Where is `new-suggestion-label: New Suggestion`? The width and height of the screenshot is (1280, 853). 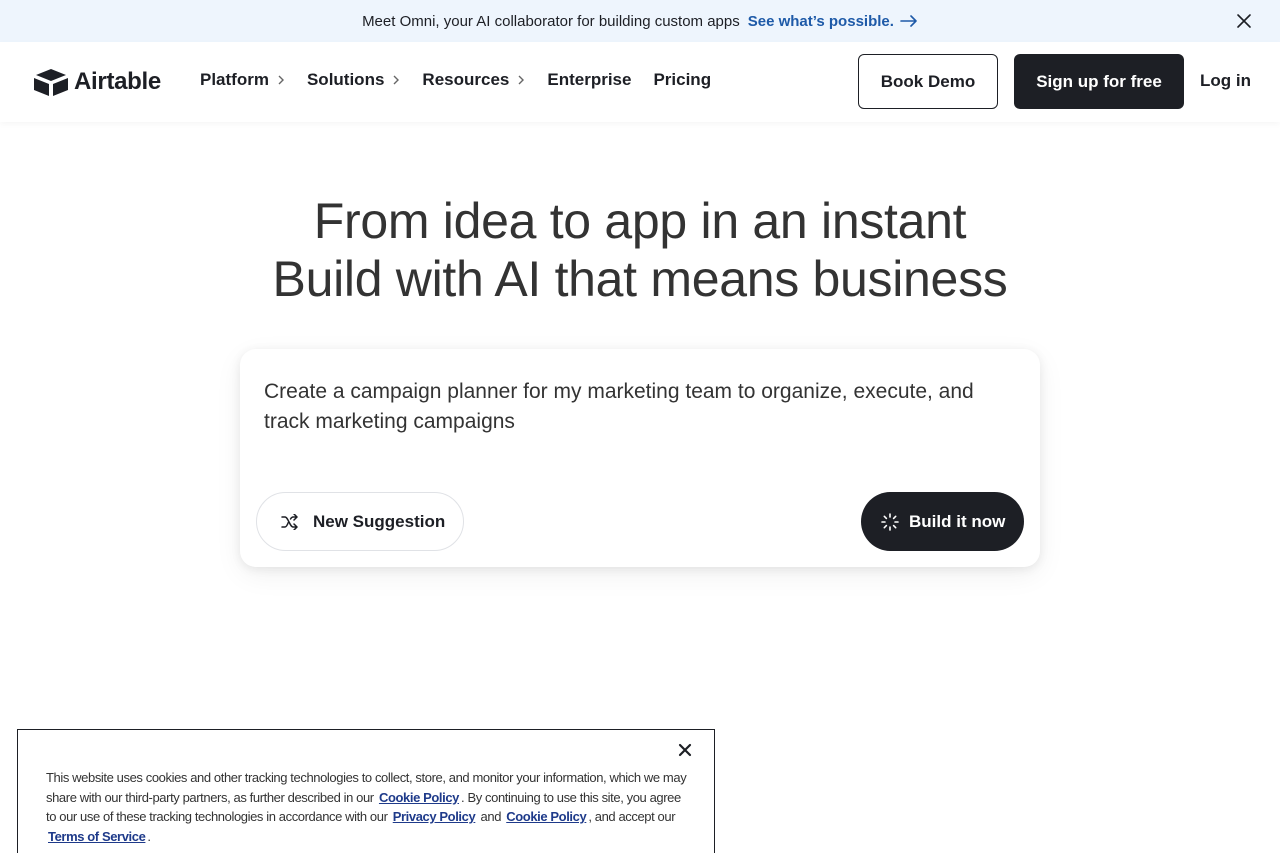 new-suggestion-label: New Suggestion is located at coordinates (379, 521).